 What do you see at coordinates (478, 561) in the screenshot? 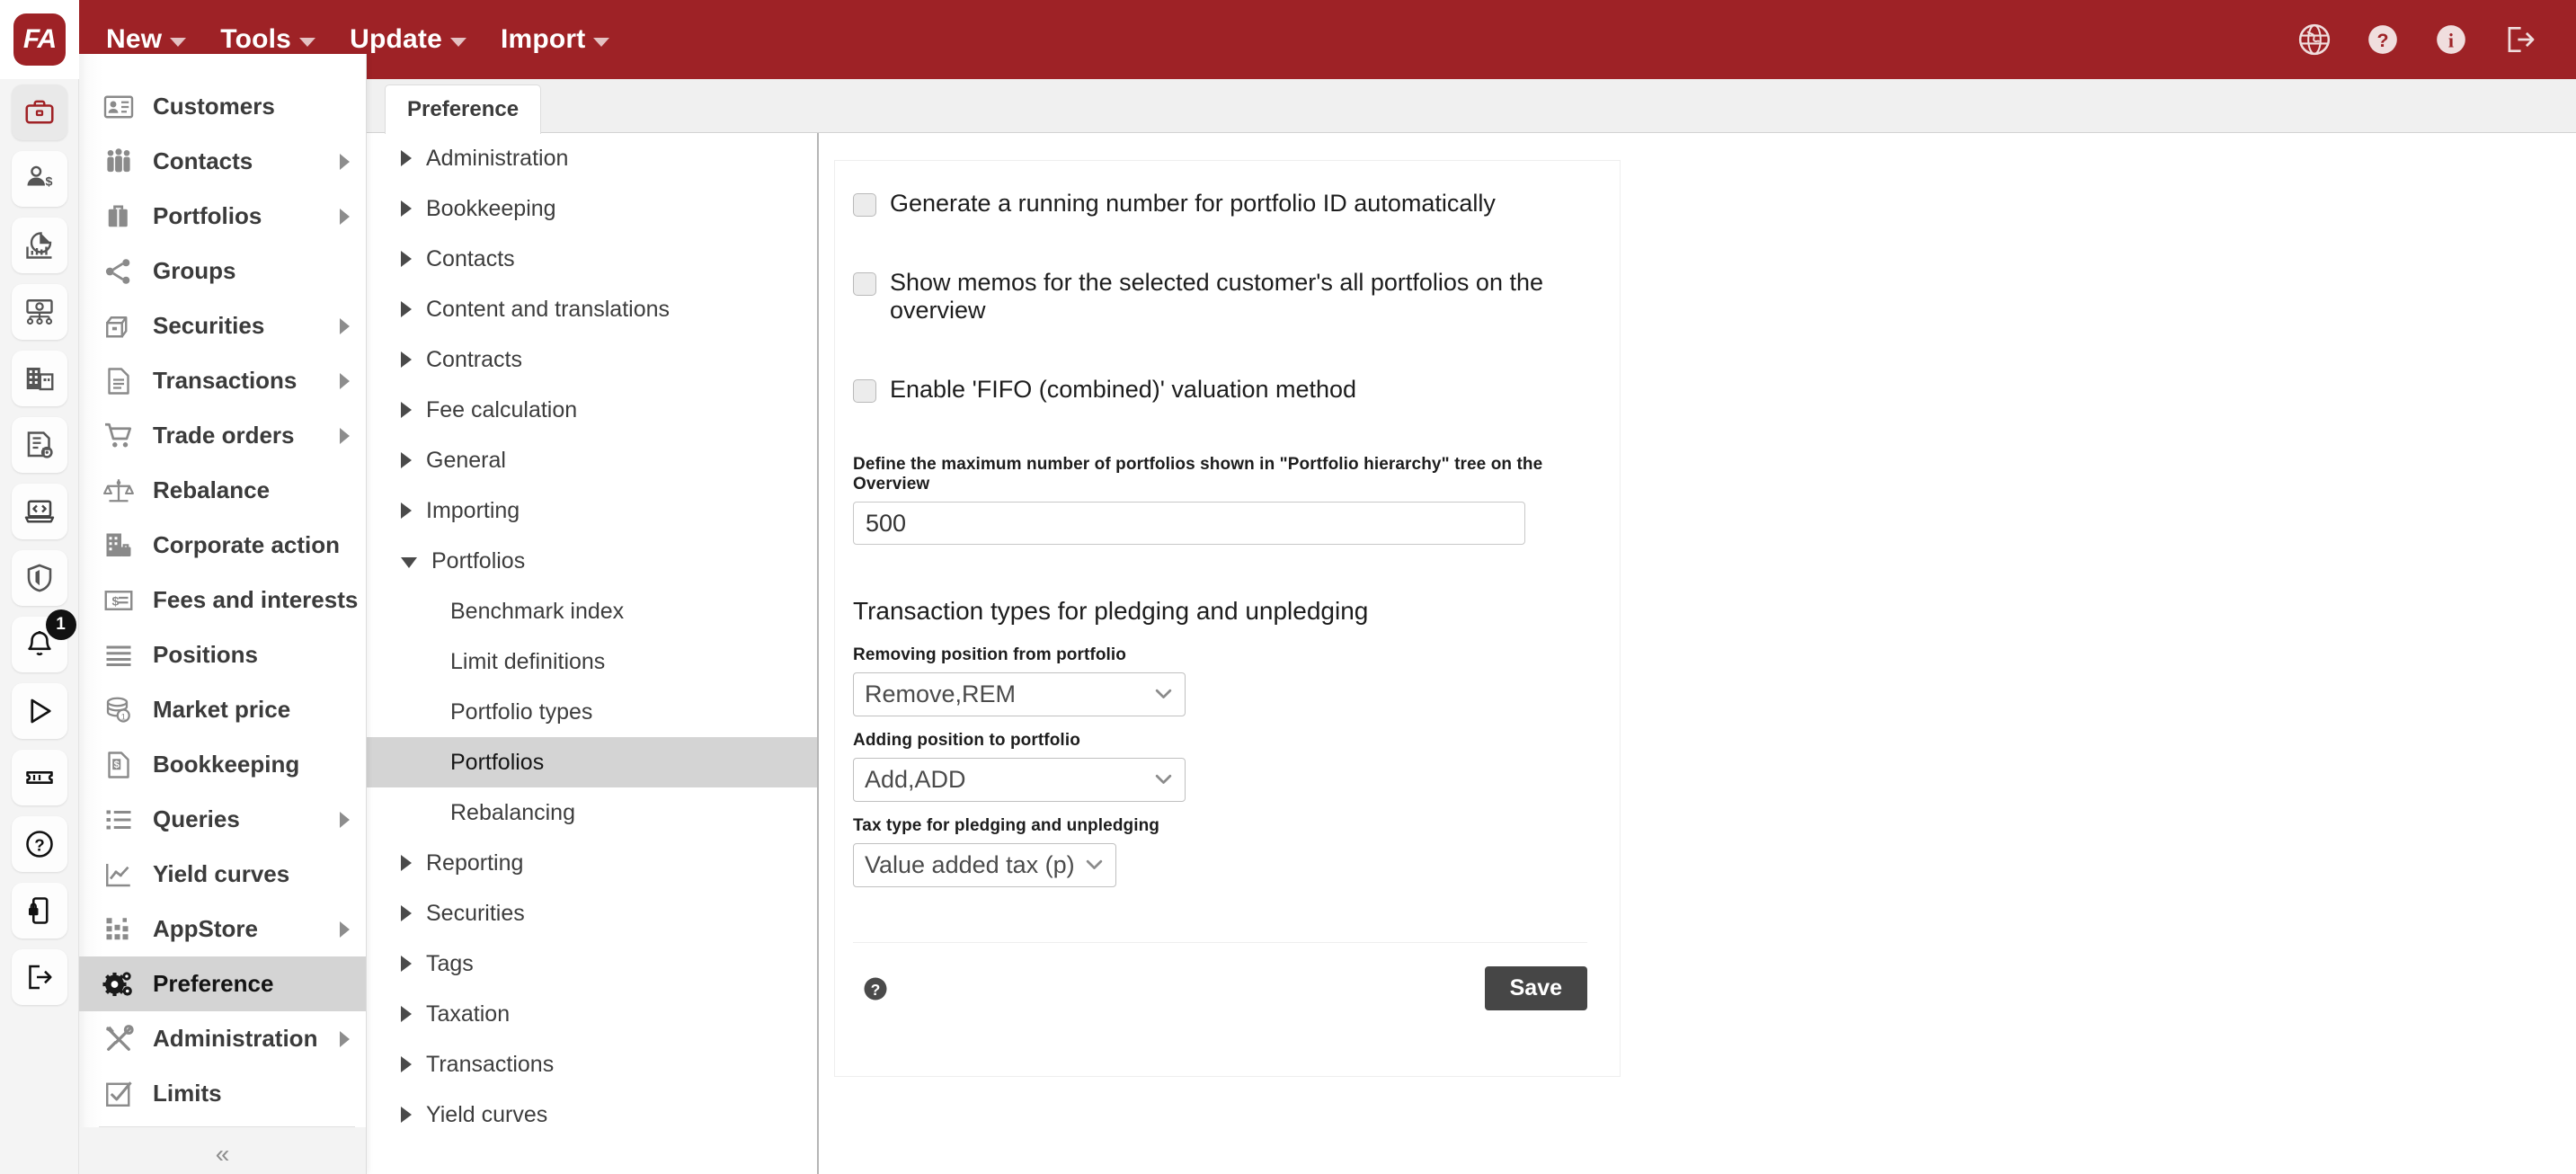
I see `tree-item-label: Portfolios` at bounding box center [478, 561].